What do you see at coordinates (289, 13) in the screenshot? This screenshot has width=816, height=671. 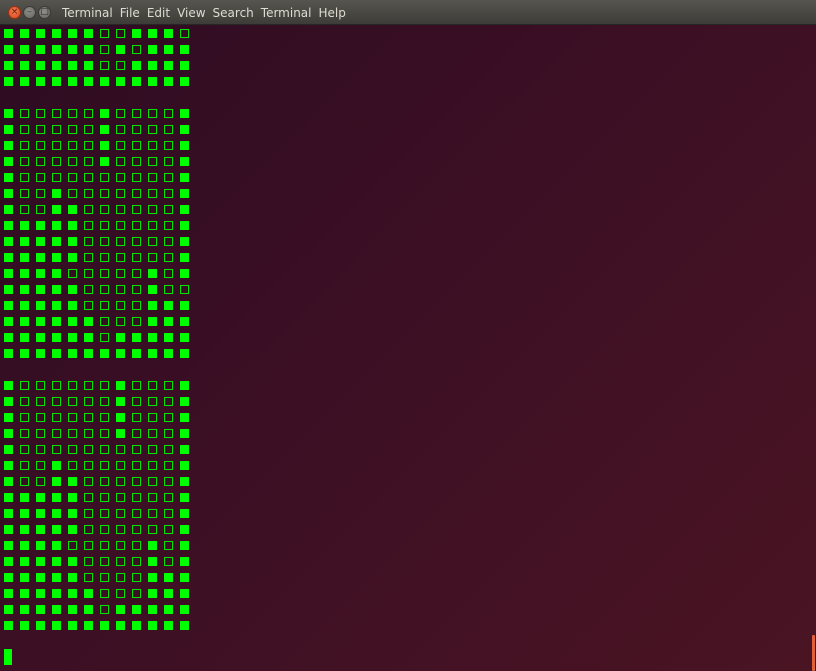 I see `menu-terminal: Terminal` at bounding box center [289, 13].